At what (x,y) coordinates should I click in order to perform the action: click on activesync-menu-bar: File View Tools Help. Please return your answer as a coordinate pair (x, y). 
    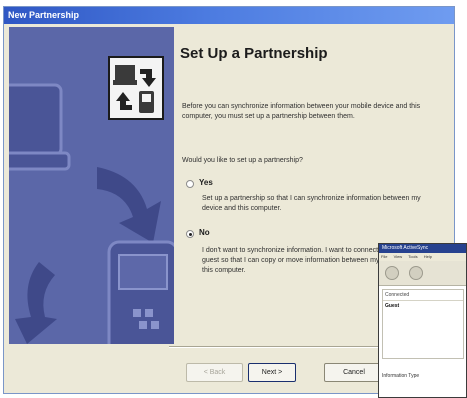
    Looking at the image, I should click on (422, 257).